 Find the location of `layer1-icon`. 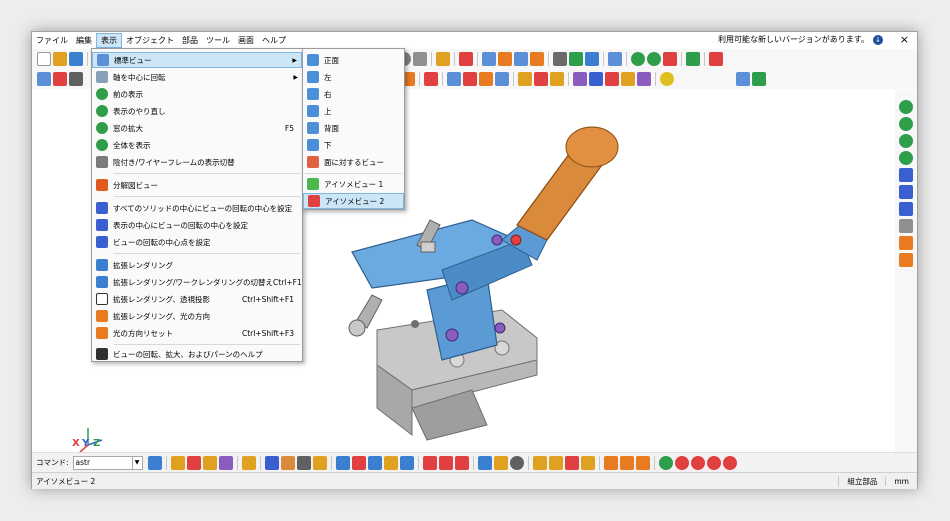

layer1-icon is located at coordinates (693, 59).